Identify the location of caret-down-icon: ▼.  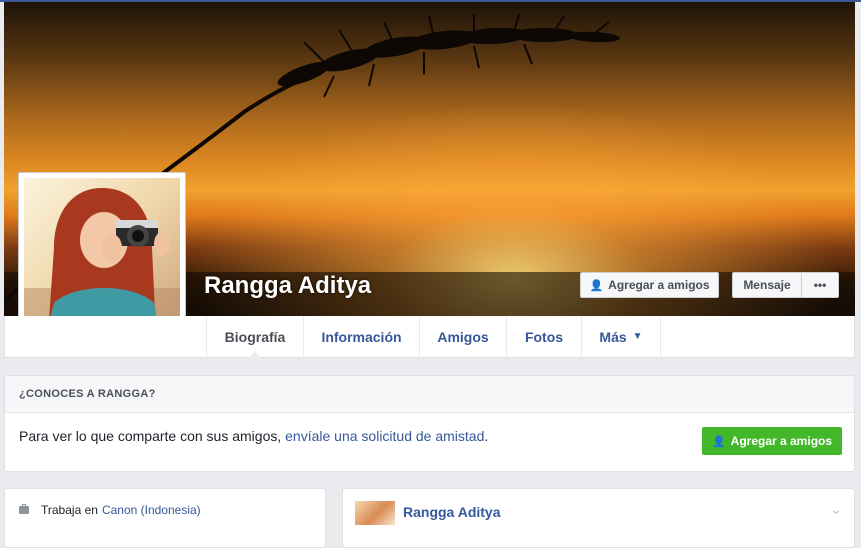
(637, 336).